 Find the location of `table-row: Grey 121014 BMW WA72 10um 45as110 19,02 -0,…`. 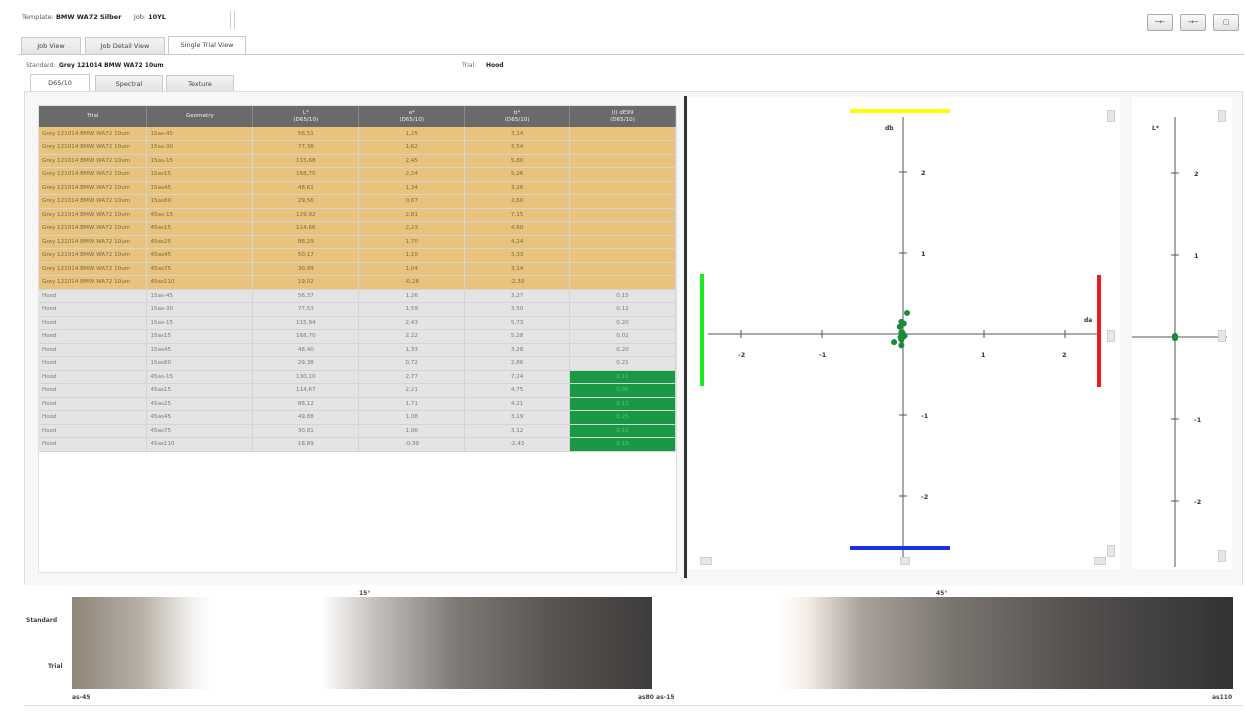

table-row: Grey 121014 BMW WA72 10um 45as110 19,02 -0,… is located at coordinates (357, 282).